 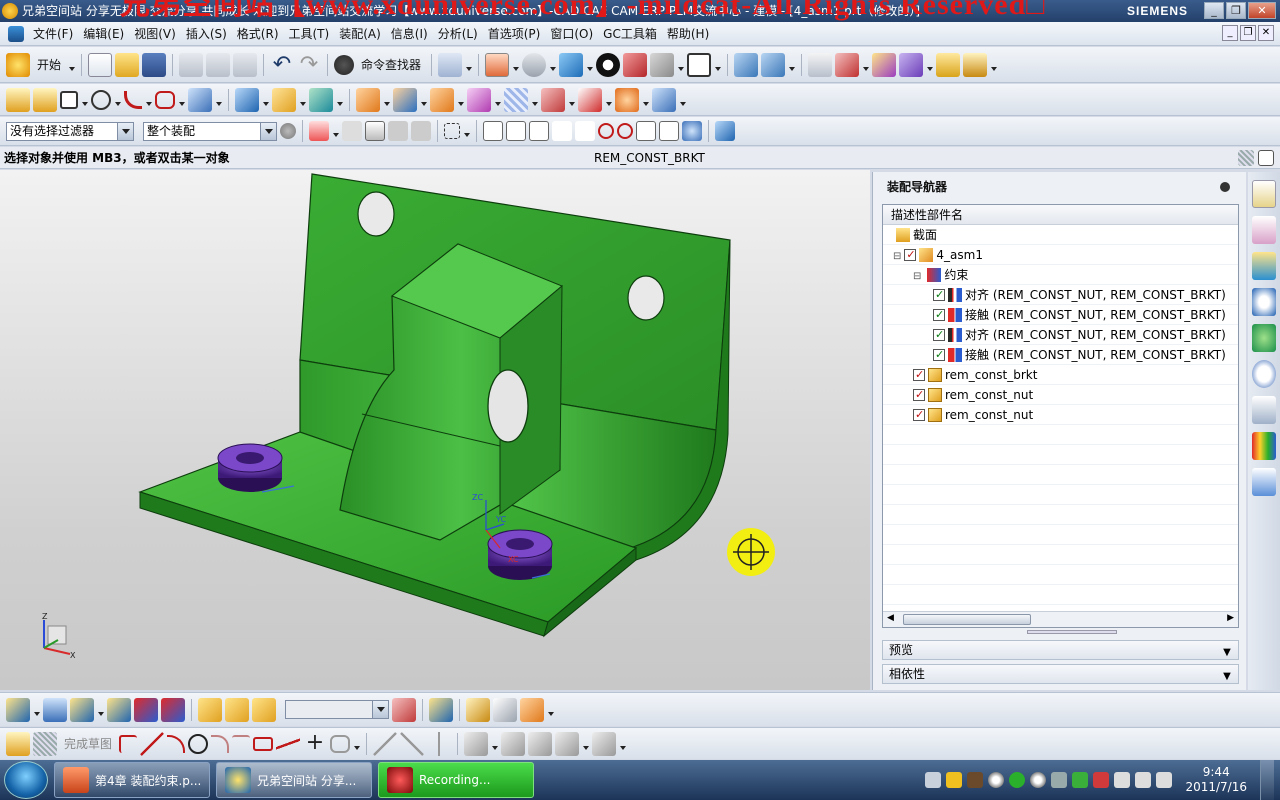 I want to click on quick-trim-icon, so click(x=385, y=743).